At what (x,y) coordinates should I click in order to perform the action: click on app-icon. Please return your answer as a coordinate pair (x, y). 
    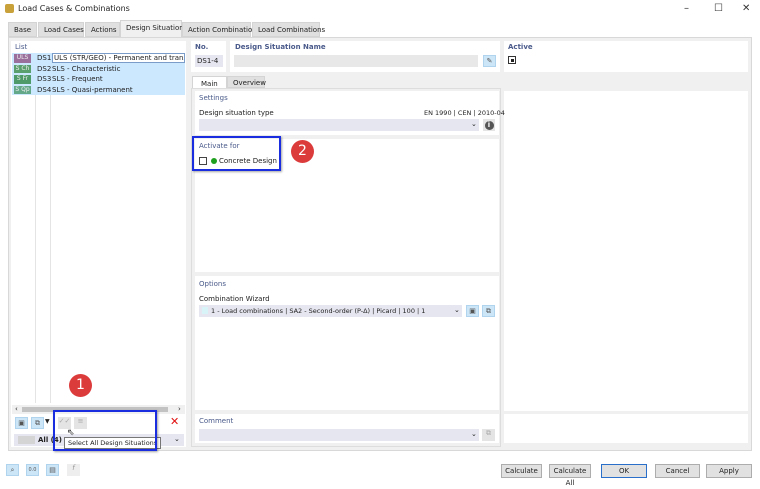
    Looking at the image, I should click on (9, 8).